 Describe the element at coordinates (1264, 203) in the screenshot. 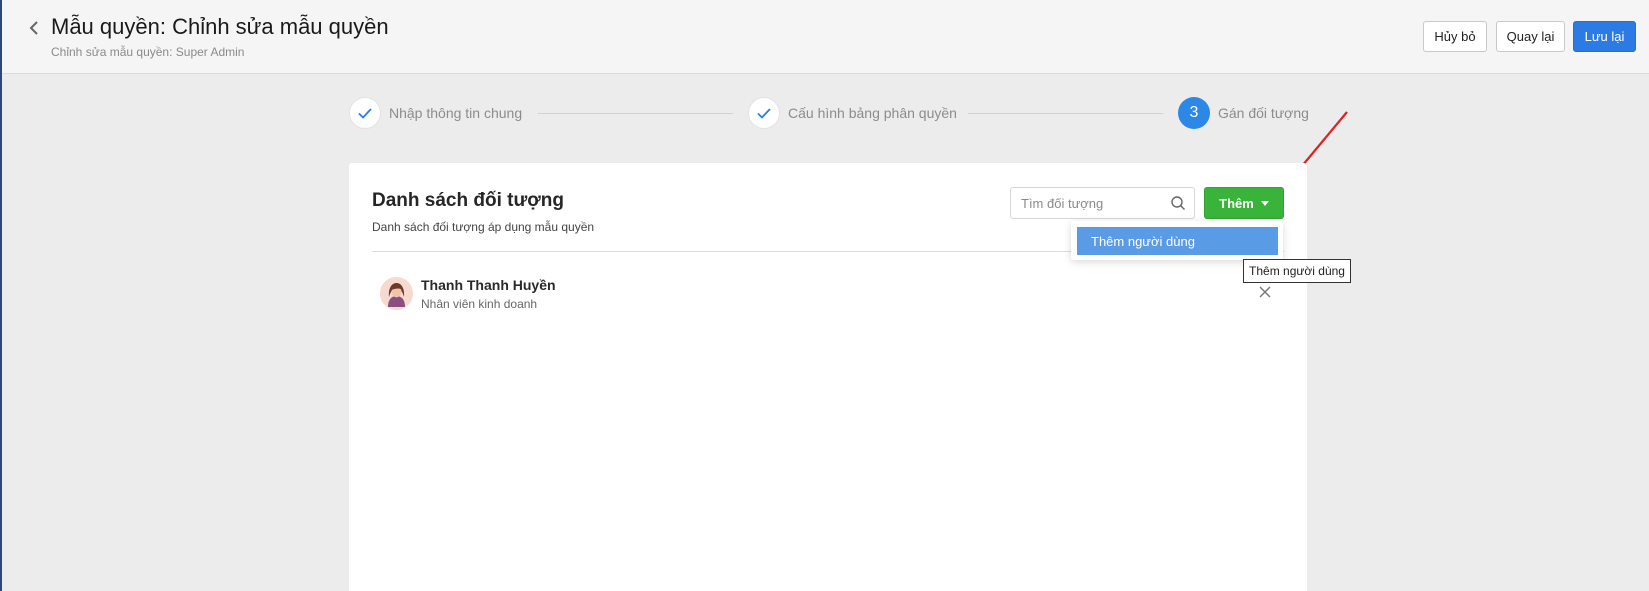

I see `caret-down-icon` at that location.